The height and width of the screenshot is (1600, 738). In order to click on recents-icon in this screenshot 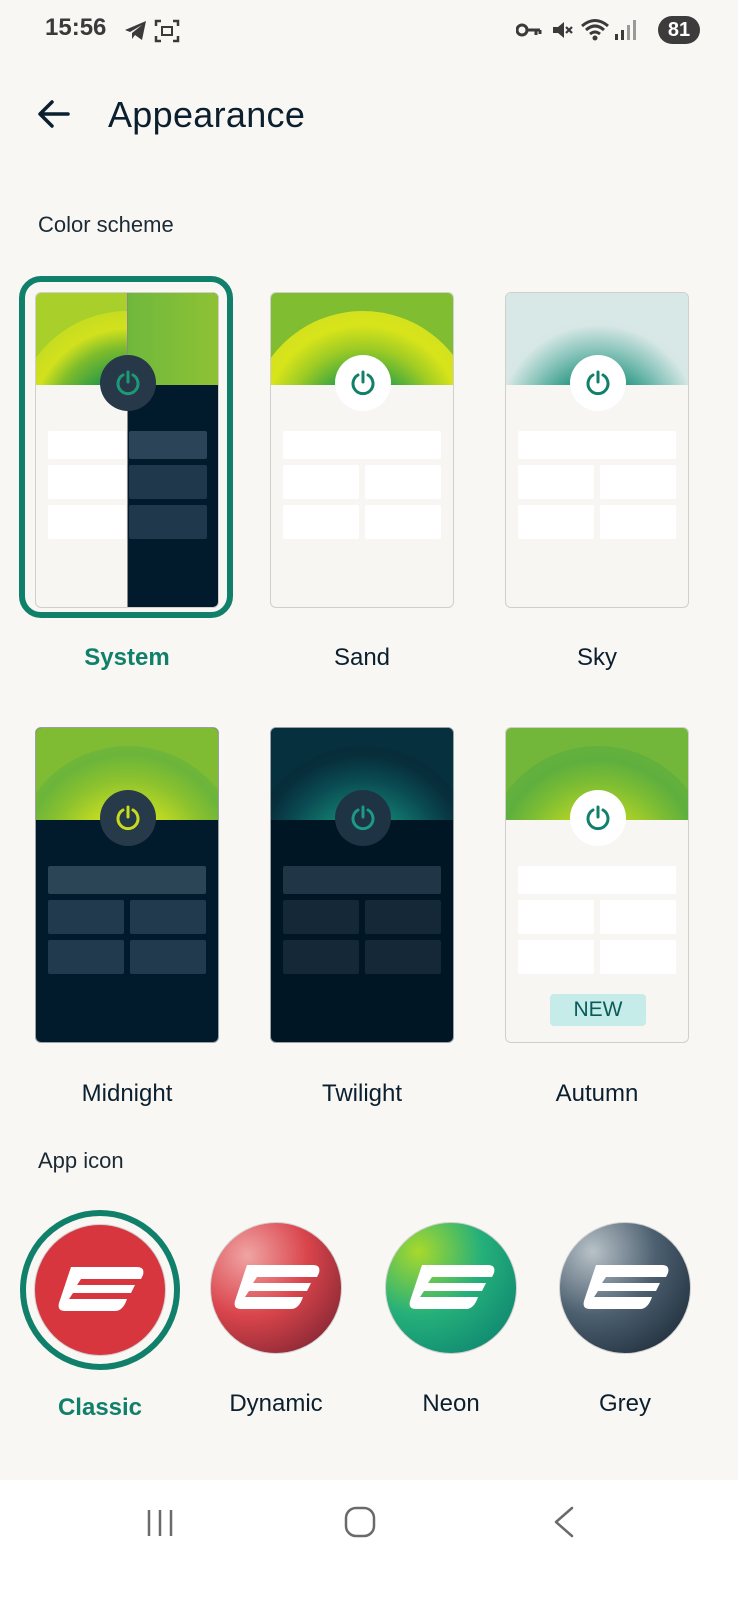, I will do `click(160, 1525)`.